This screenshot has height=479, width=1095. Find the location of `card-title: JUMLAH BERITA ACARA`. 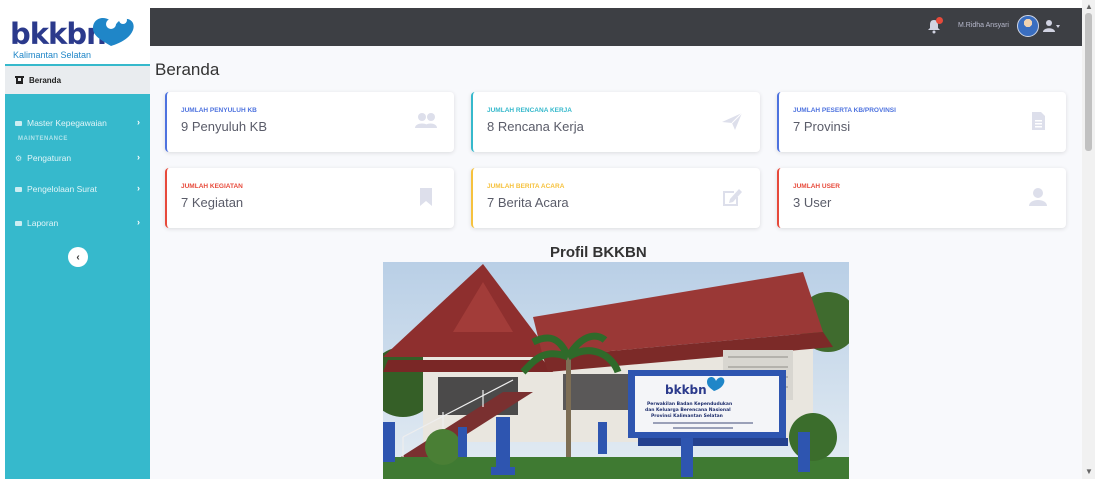

card-title: JUMLAH BERITA ACARA is located at coordinates (526, 186).